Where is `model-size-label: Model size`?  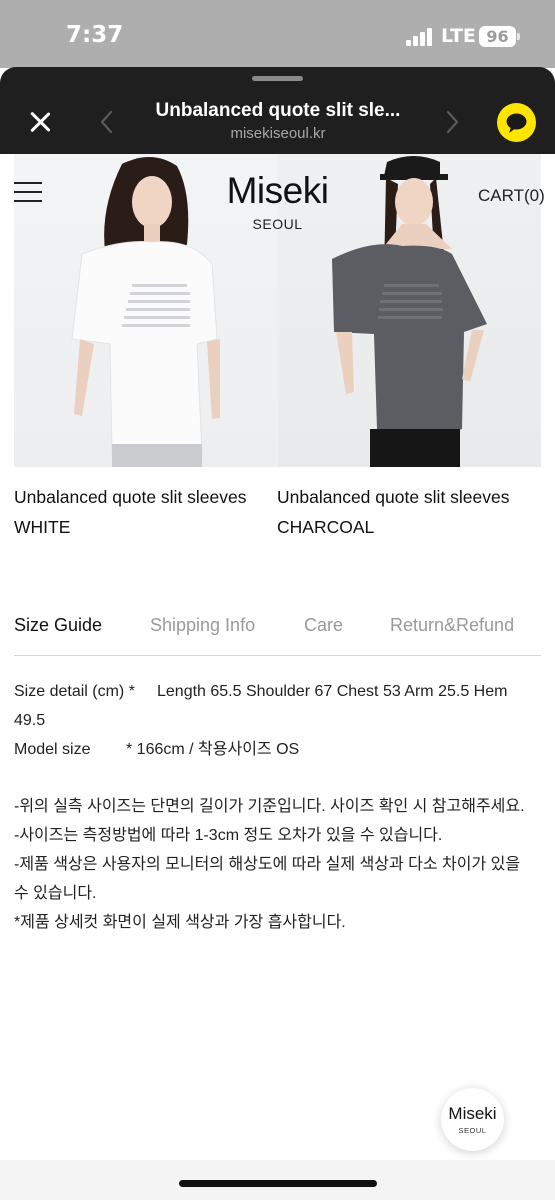
model-size-label: Model size is located at coordinates (52, 749).